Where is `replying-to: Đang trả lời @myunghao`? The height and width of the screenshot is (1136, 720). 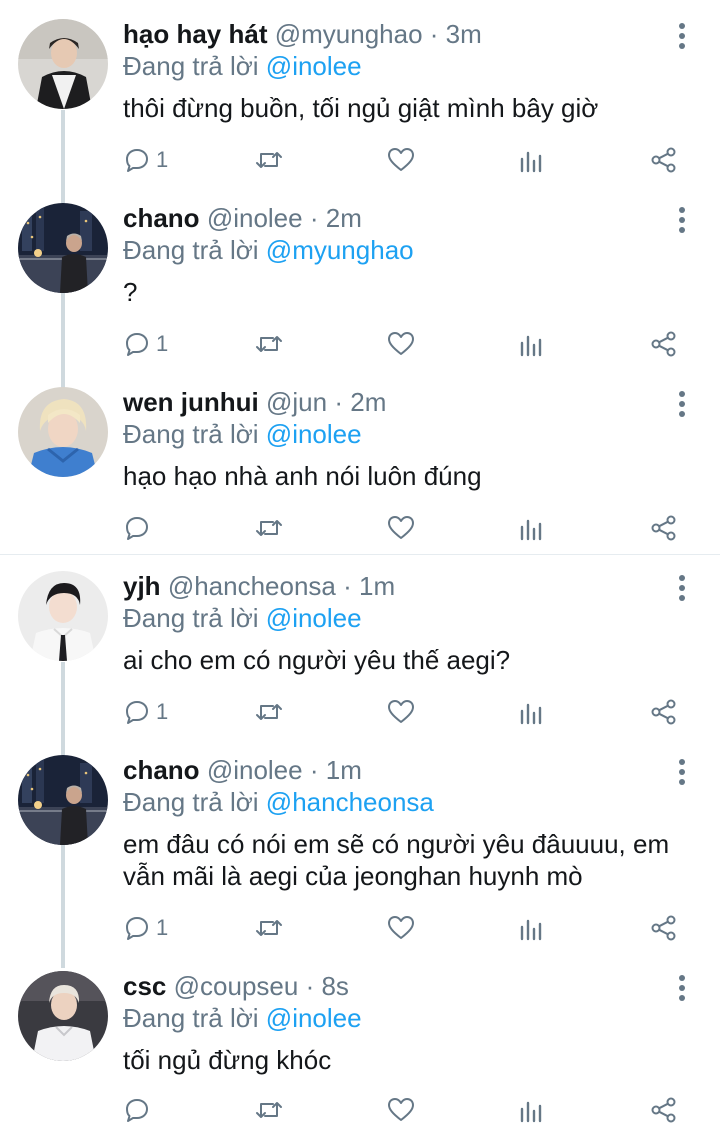
replying-to: Đang trả lời @myunghao is located at coordinates (268, 250).